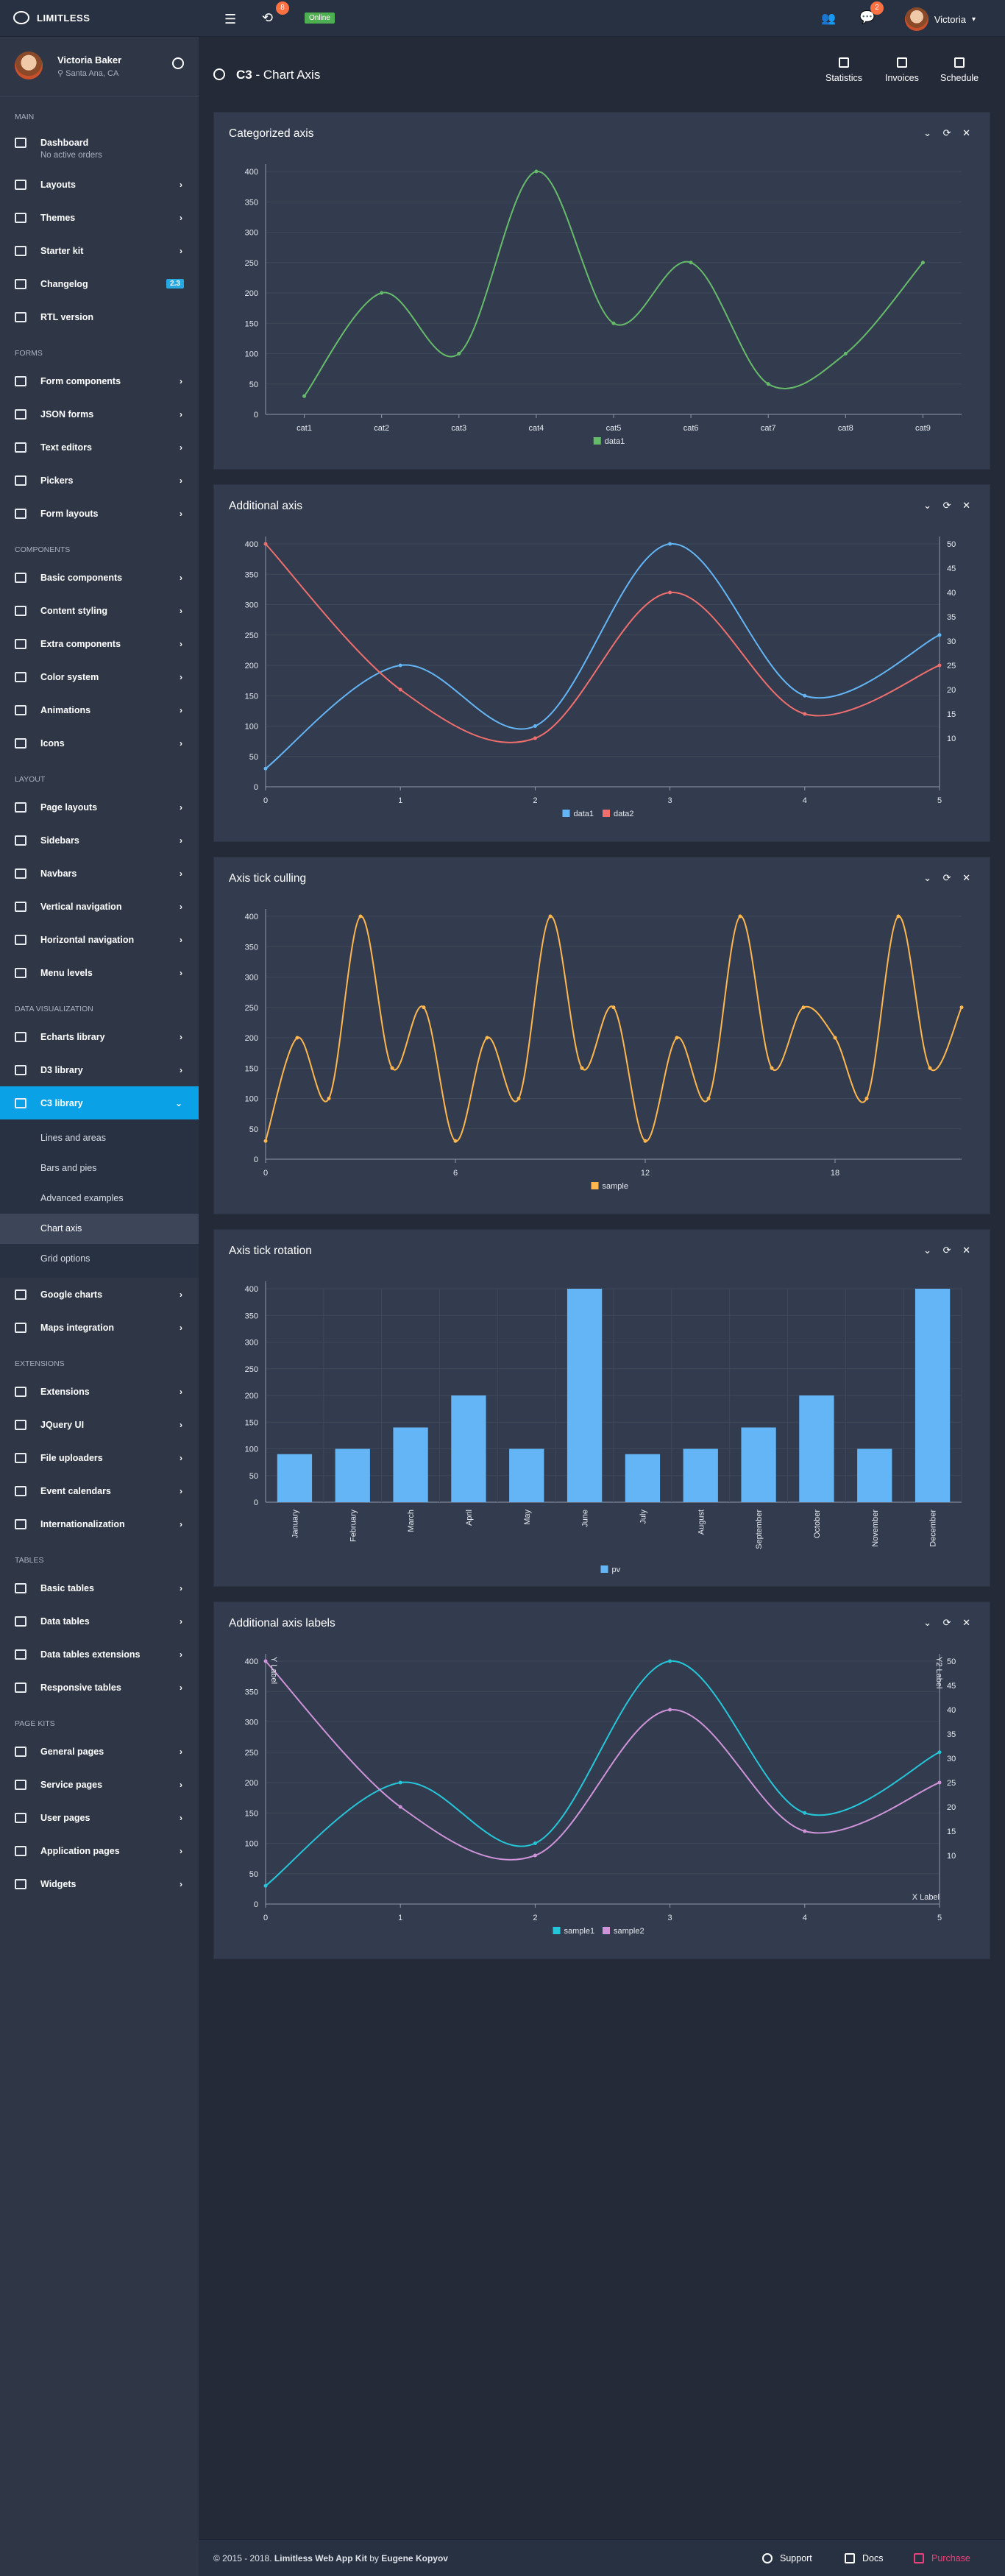  What do you see at coordinates (99, 939) in the screenshot?
I see `sidebar-item-horizontal-navigation: Horizontal navigation ›` at bounding box center [99, 939].